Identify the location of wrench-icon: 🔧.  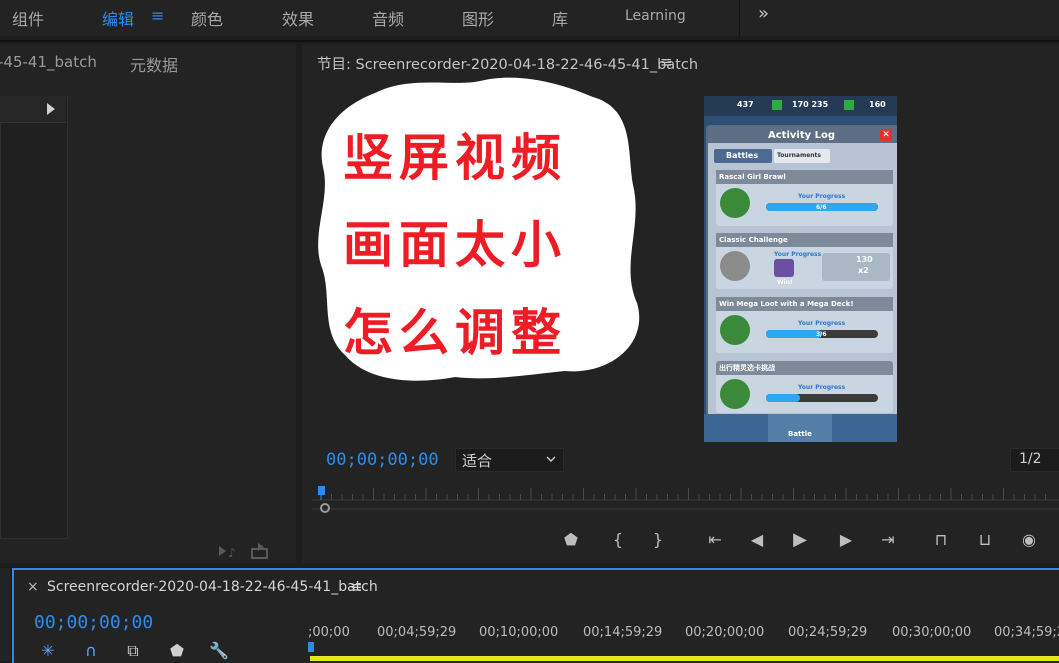
(219, 651).